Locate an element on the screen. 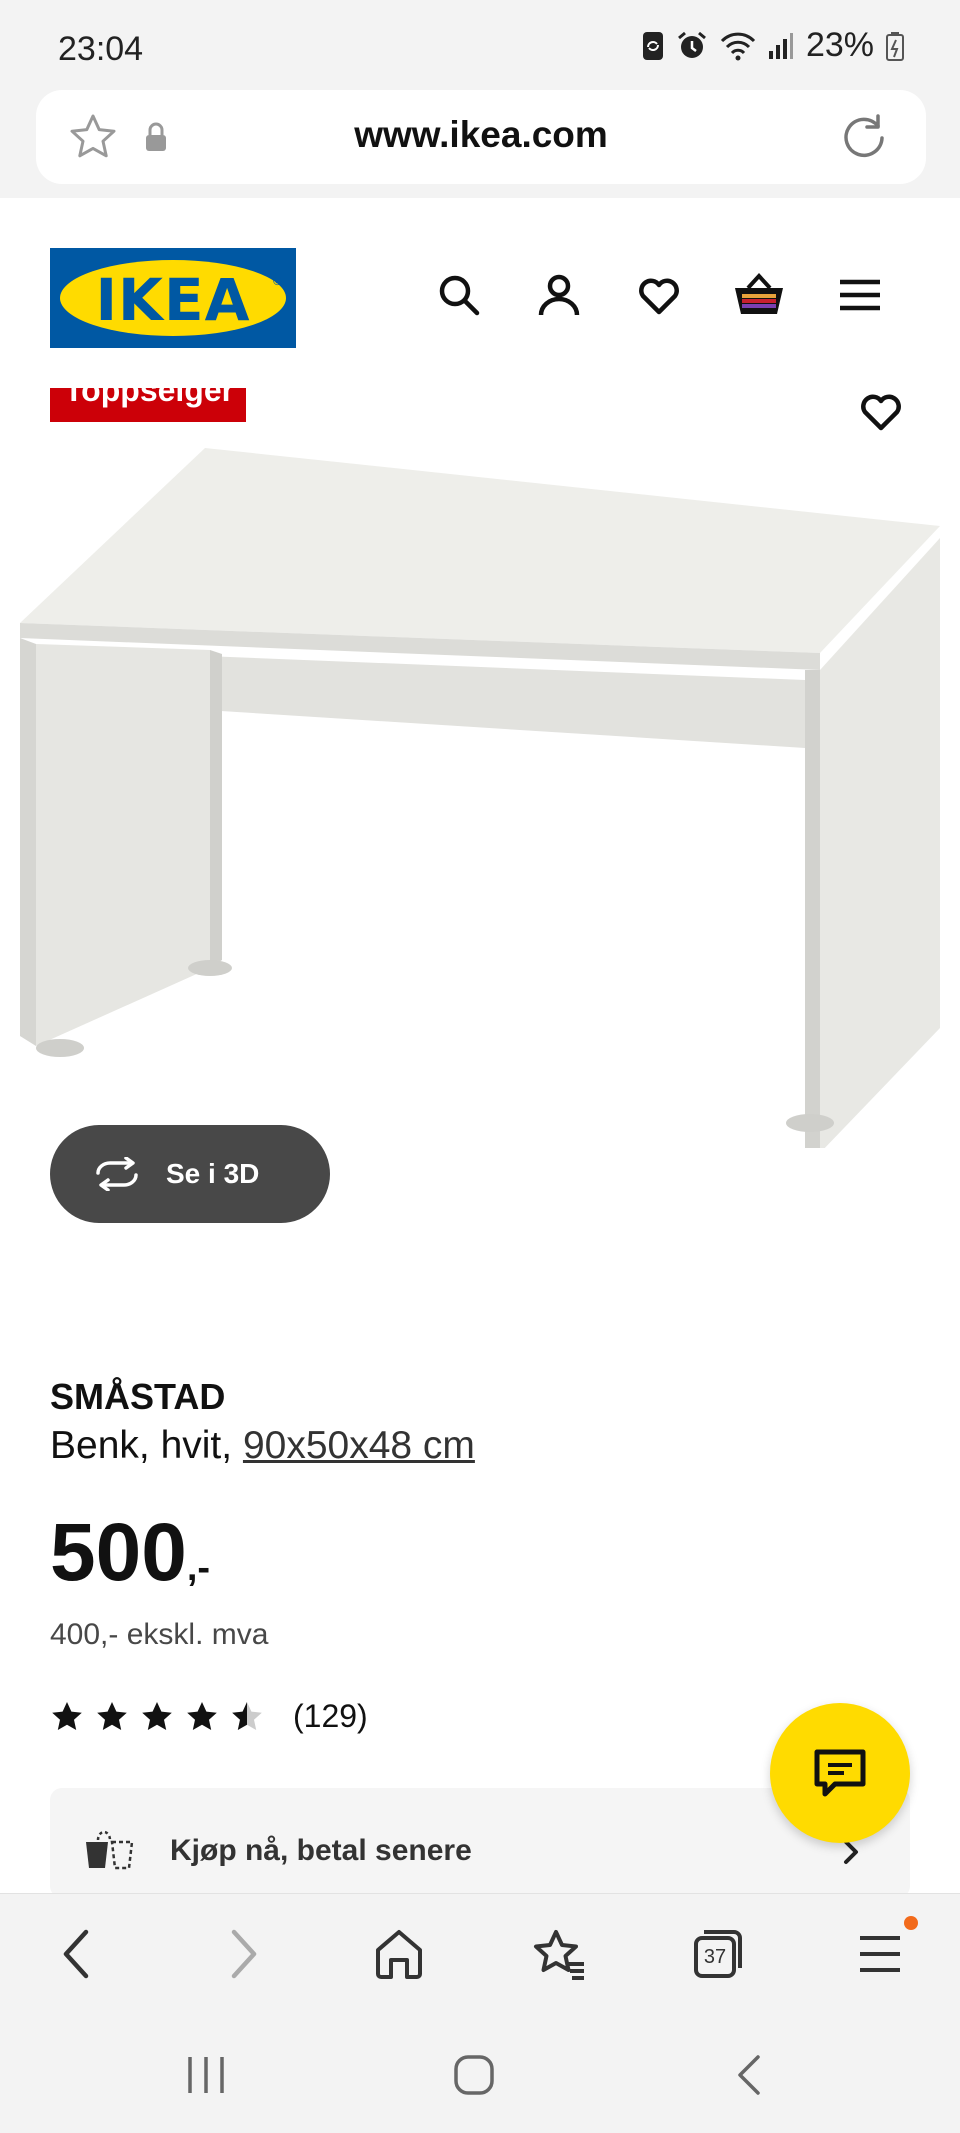 The image size is (960, 2133). address-bar: www.ikea.com is located at coordinates (481, 137).